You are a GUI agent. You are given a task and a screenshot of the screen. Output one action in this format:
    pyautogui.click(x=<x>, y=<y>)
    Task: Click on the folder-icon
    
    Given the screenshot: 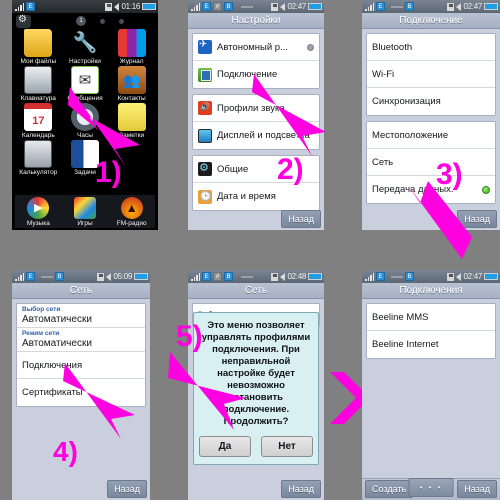 What is the action you would take?
    pyautogui.click(x=38, y=43)
    